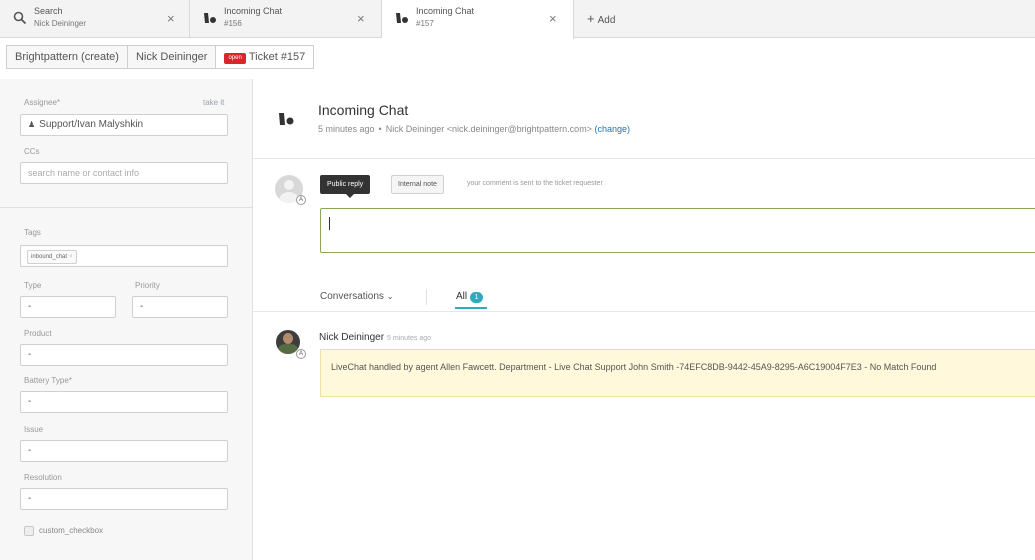  What do you see at coordinates (417, 184) in the screenshot?
I see `internal-note-button: Internal note` at bounding box center [417, 184].